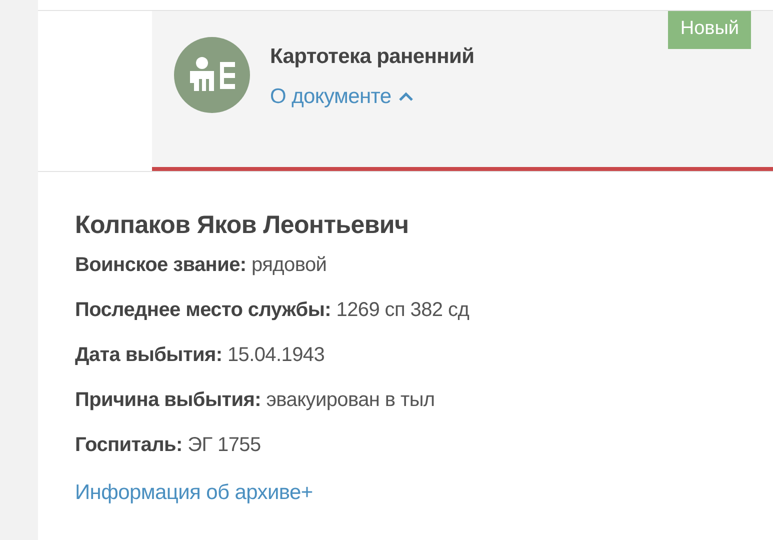 This screenshot has width=773, height=540. I want to click on field-row-text: Дата выбытия: 15.04.1943, so click(200, 355).